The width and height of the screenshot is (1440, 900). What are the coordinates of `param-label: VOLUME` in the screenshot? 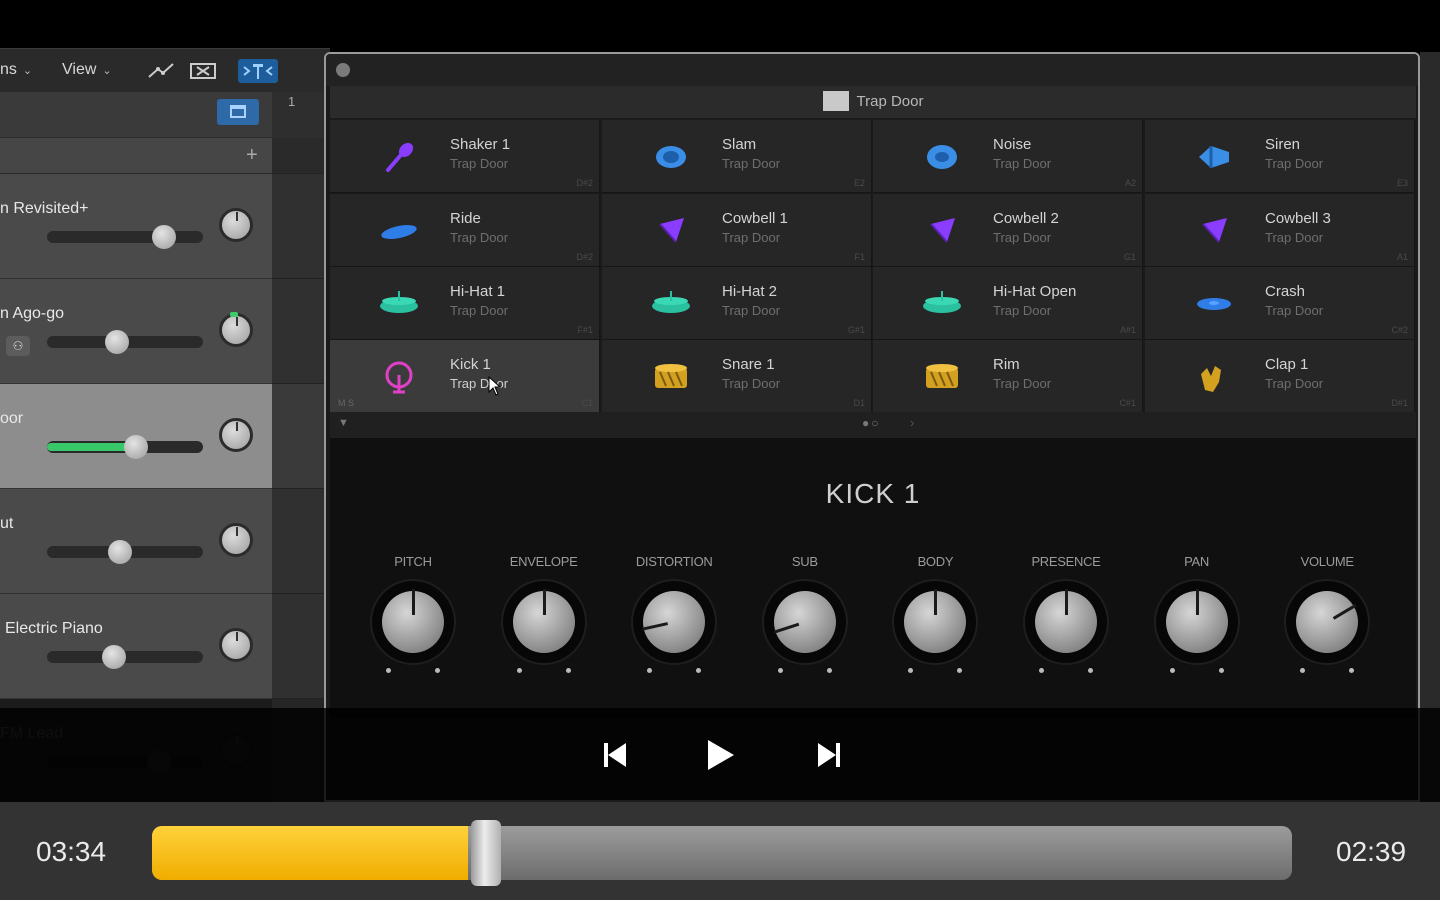 It's located at (1327, 561).